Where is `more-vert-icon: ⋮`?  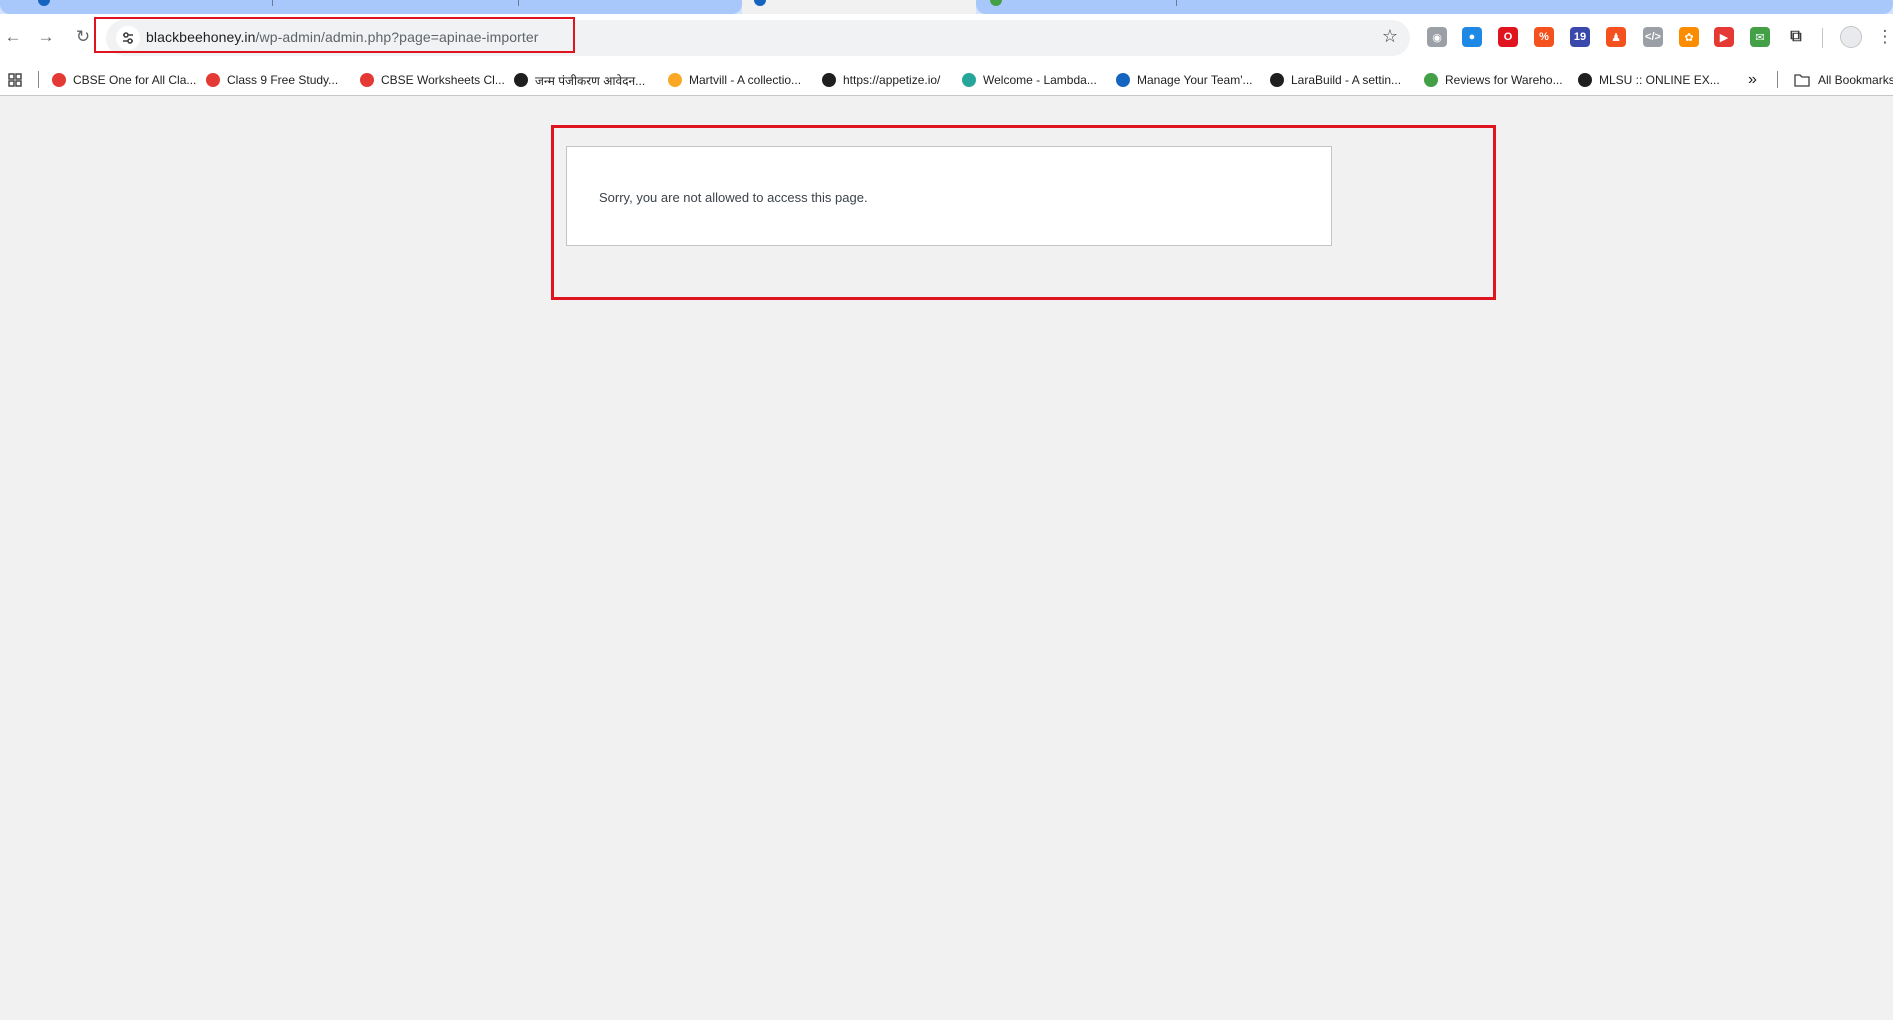
more-vert-icon: ⋮ is located at coordinates (1884, 36).